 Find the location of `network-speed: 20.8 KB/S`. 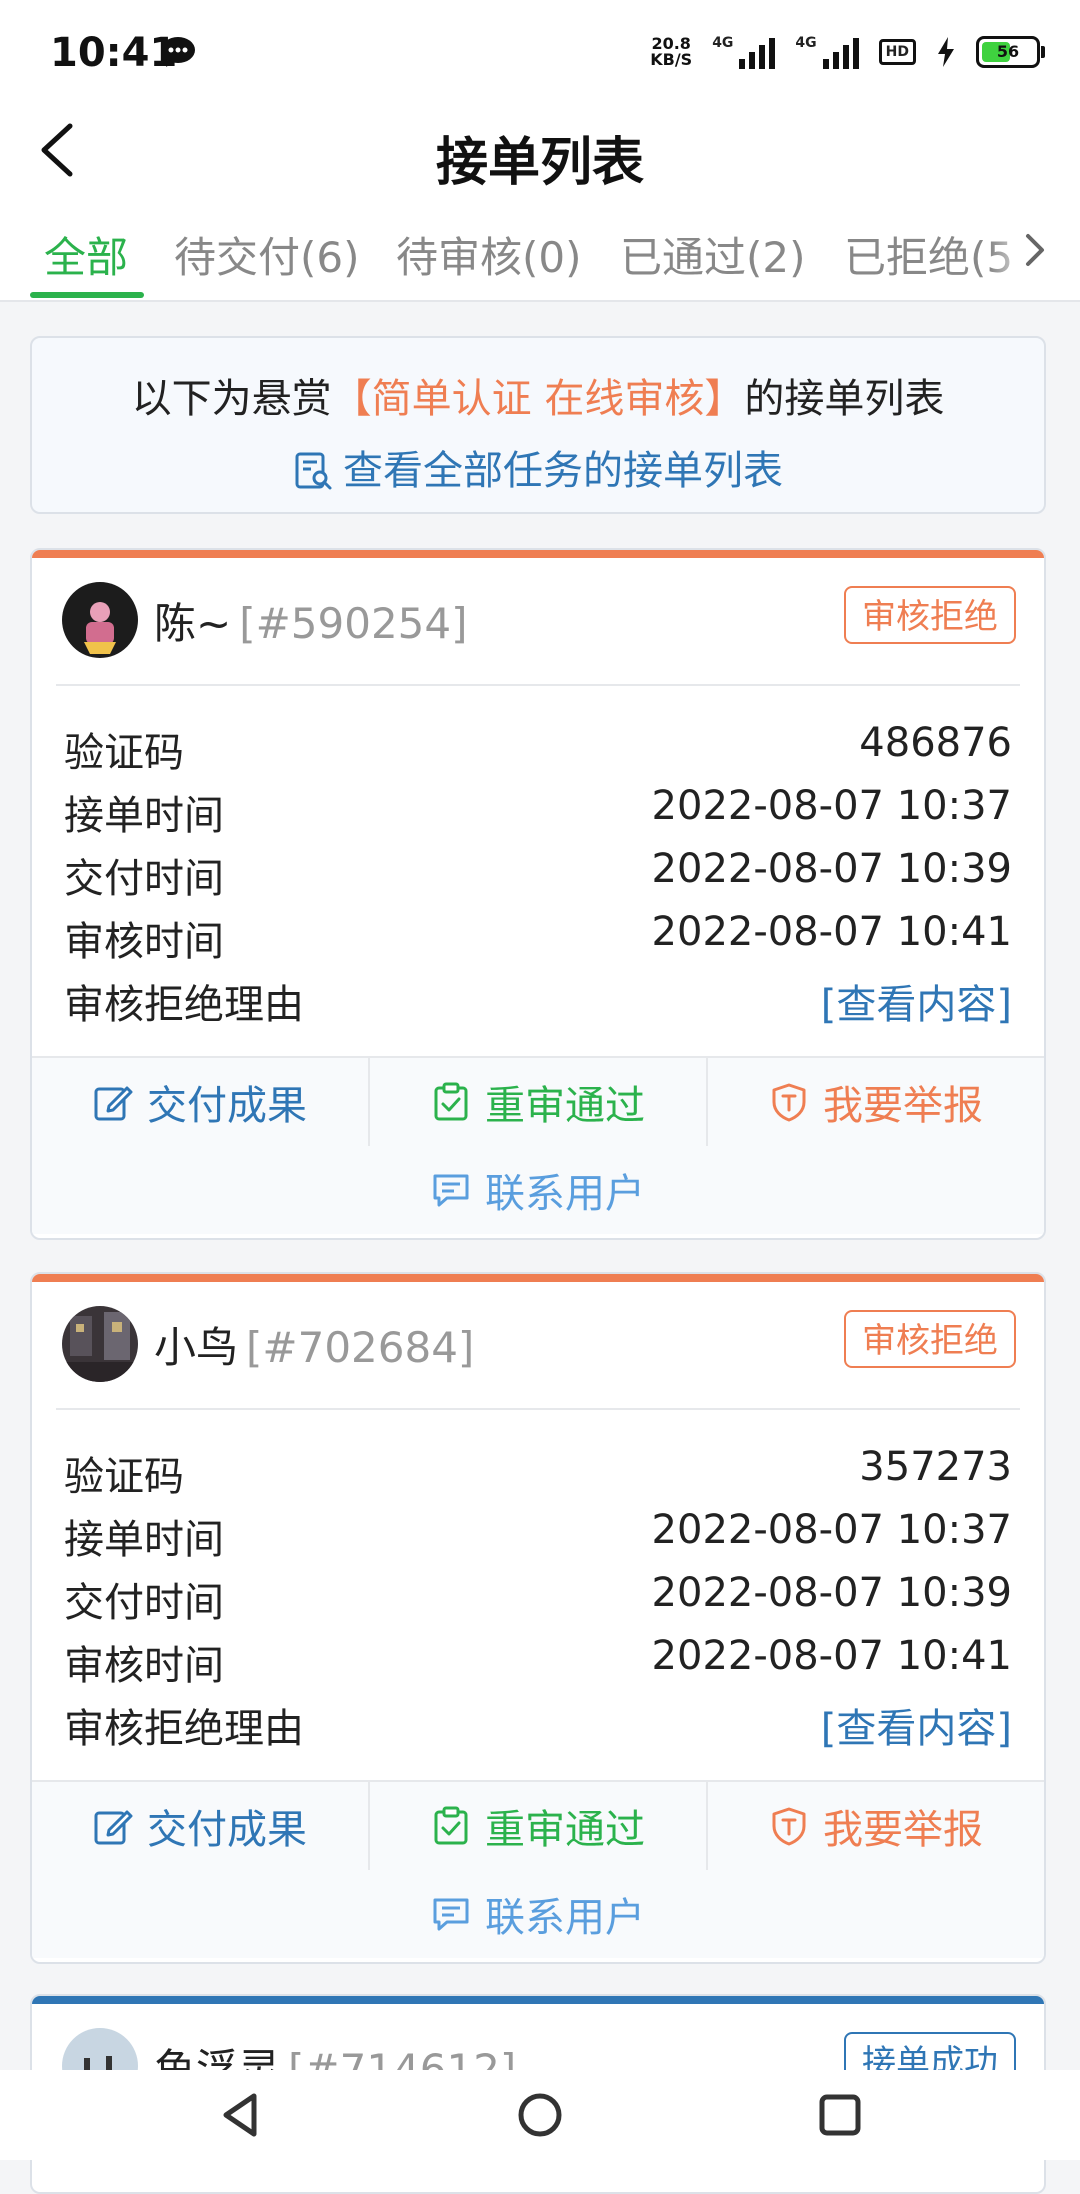

network-speed: 20.8 KB/S is located at coordinates (671, 51).